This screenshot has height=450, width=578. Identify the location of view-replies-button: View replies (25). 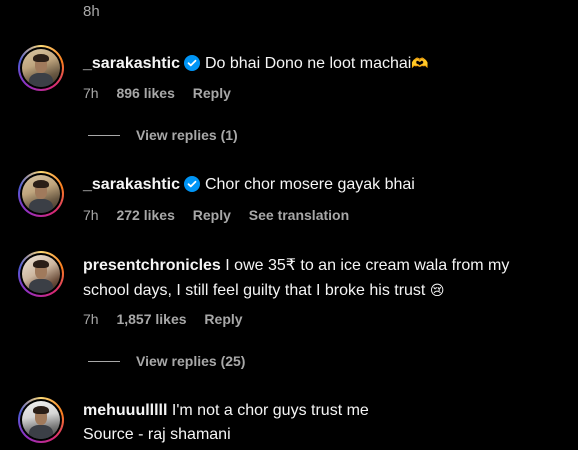
(166, 361).